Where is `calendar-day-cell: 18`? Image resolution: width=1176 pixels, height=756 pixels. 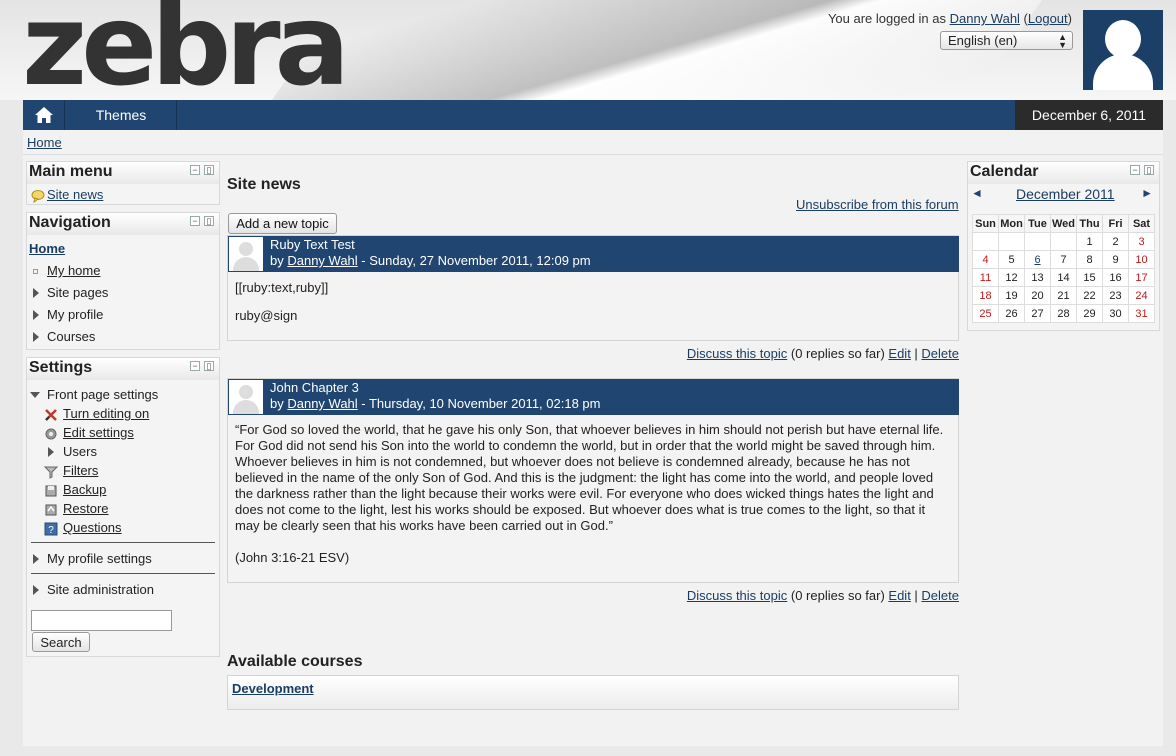
calendar-day-cell: 18 is located at coordinates (985, 295).